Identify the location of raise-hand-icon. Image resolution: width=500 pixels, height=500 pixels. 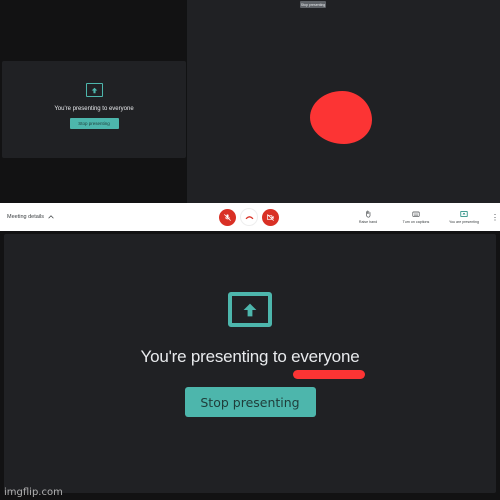
(368, 214).